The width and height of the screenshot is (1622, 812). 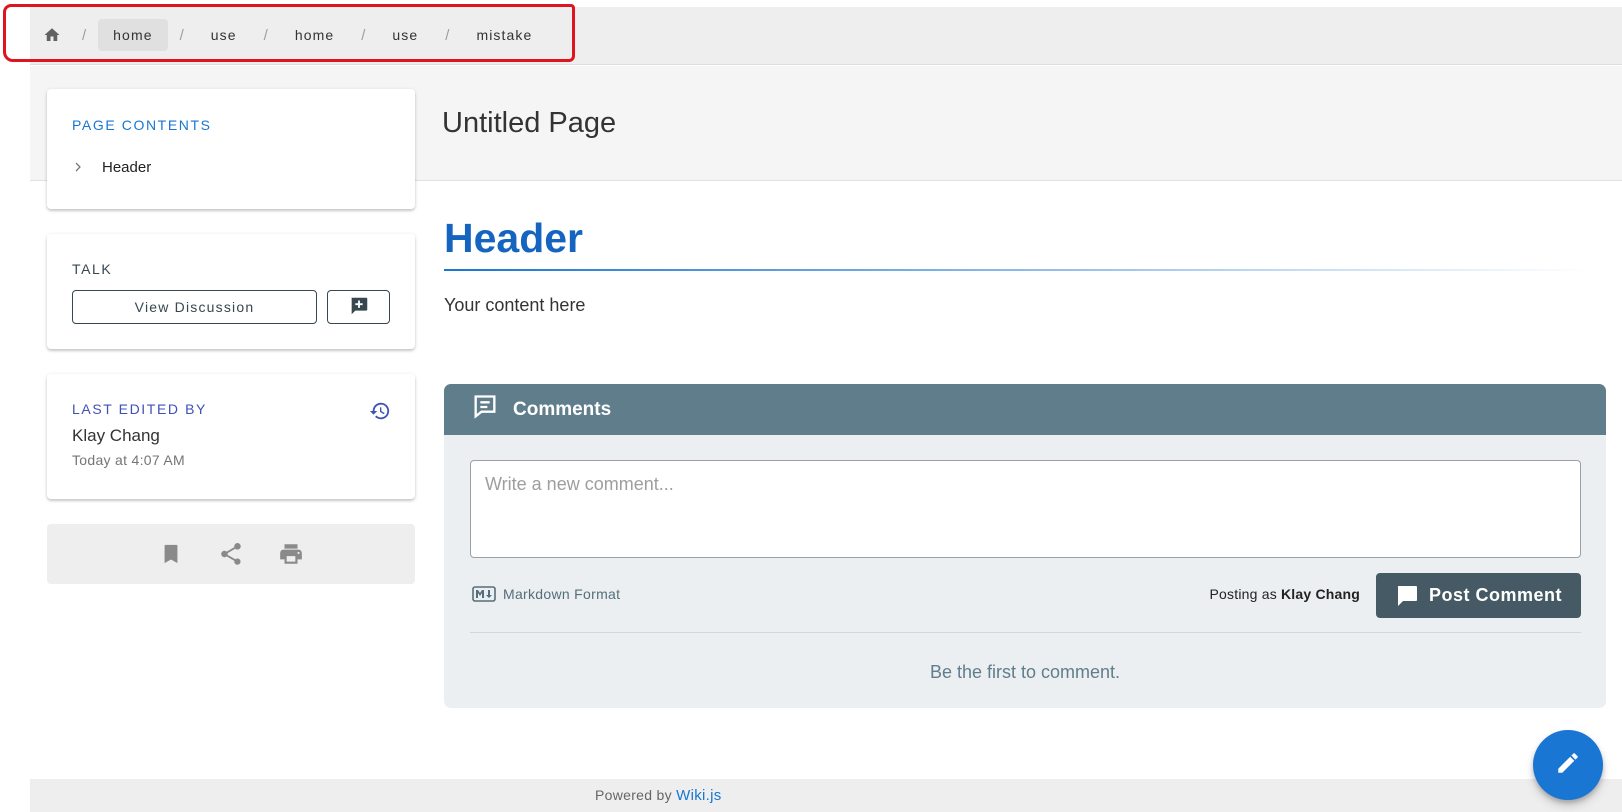 What do you see at coordinates (139, 409) in the screenshot?
I see `last-edited-label: LAST EDITED BY` at bounding box center [139, 409].